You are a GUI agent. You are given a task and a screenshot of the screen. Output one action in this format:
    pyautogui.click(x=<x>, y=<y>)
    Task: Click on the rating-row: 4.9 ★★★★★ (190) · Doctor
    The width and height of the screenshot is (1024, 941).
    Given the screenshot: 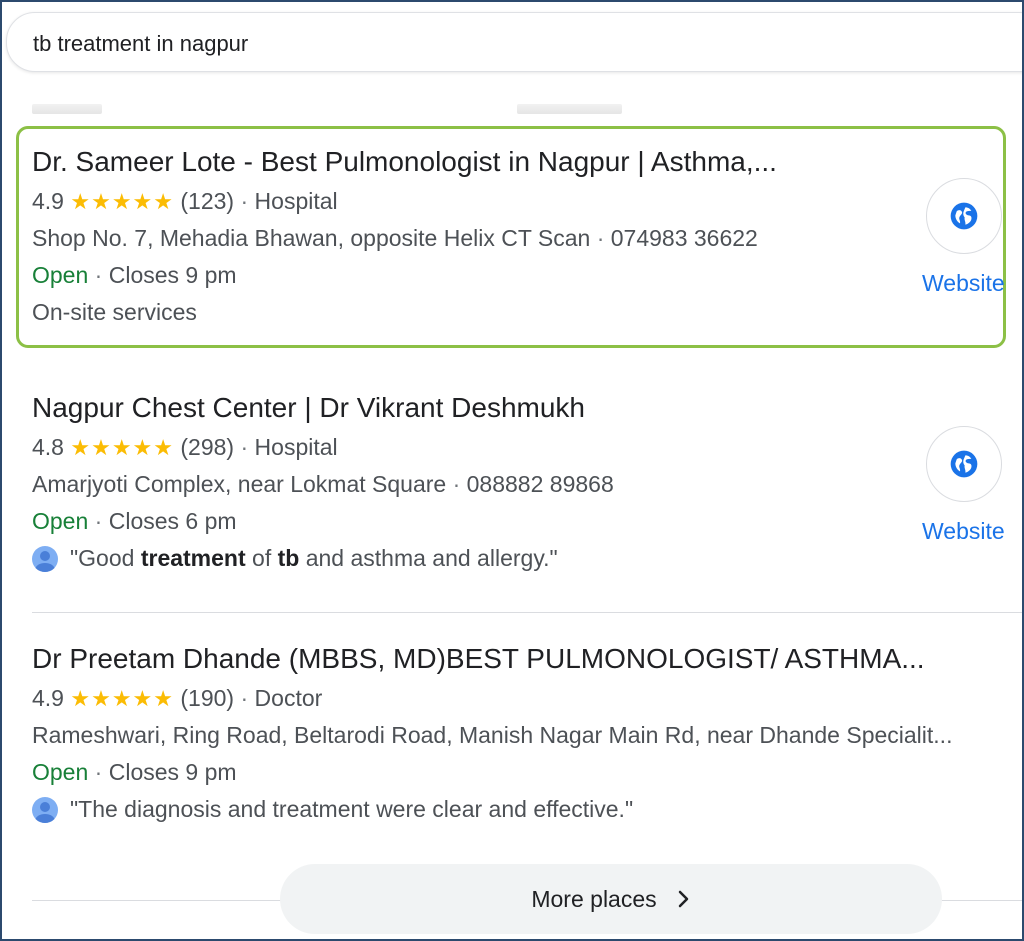 What is the action you would take?
    pyautogui.click(x=527, y=698)
    